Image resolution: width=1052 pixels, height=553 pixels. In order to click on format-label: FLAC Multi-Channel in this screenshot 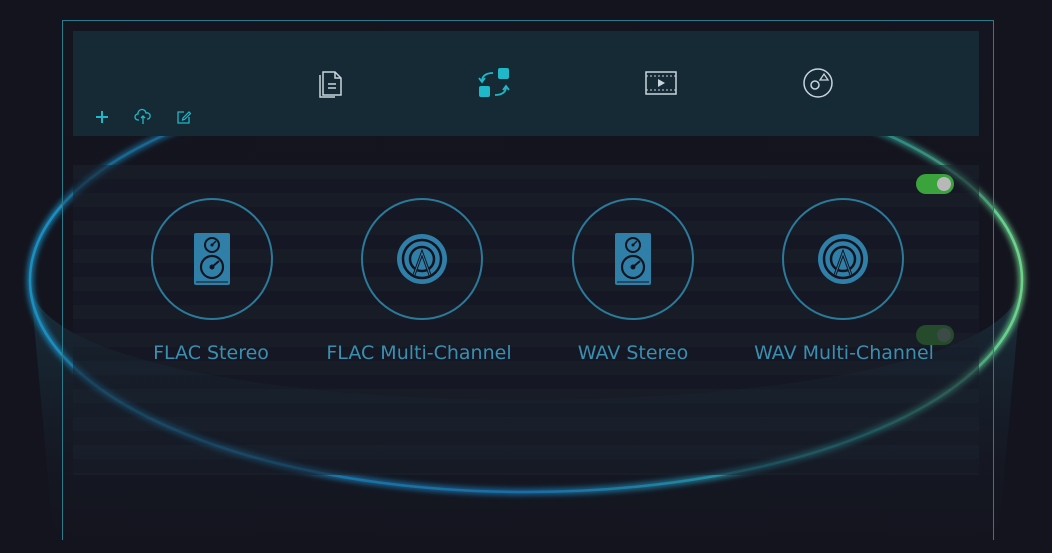, I will do `click(419, 353)`.